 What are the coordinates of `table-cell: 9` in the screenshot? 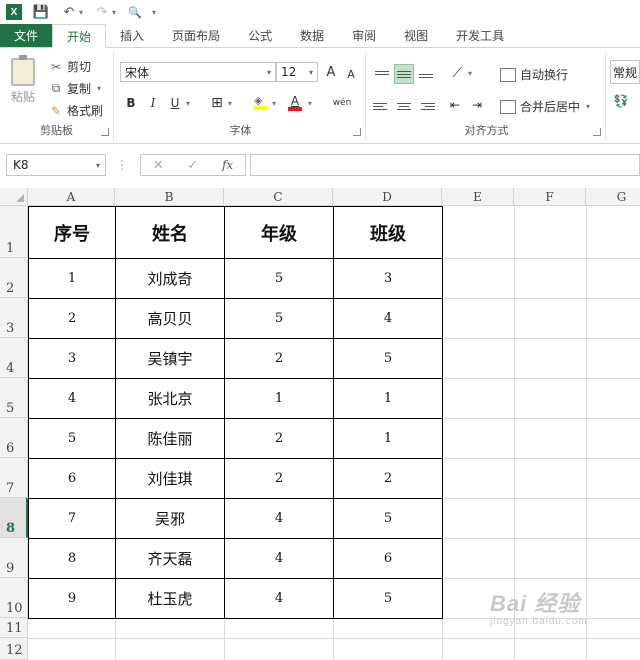 It's located at (72, 598).